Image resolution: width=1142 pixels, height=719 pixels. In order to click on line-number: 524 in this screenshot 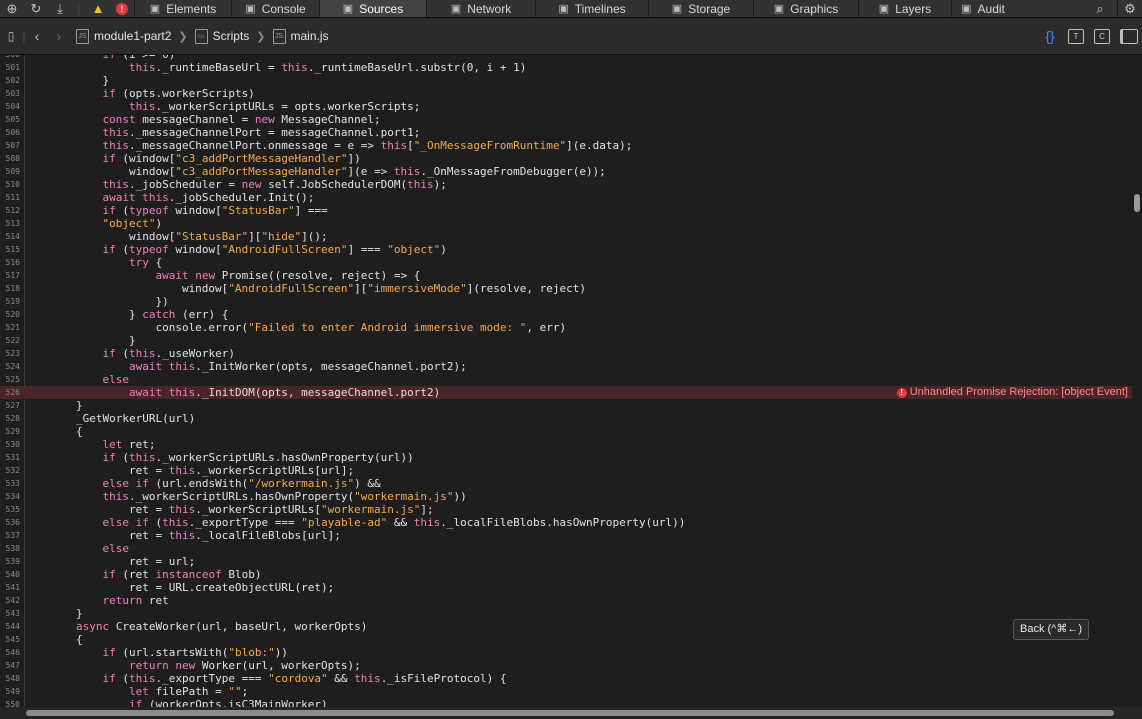, I will do `click(10, 366)`.